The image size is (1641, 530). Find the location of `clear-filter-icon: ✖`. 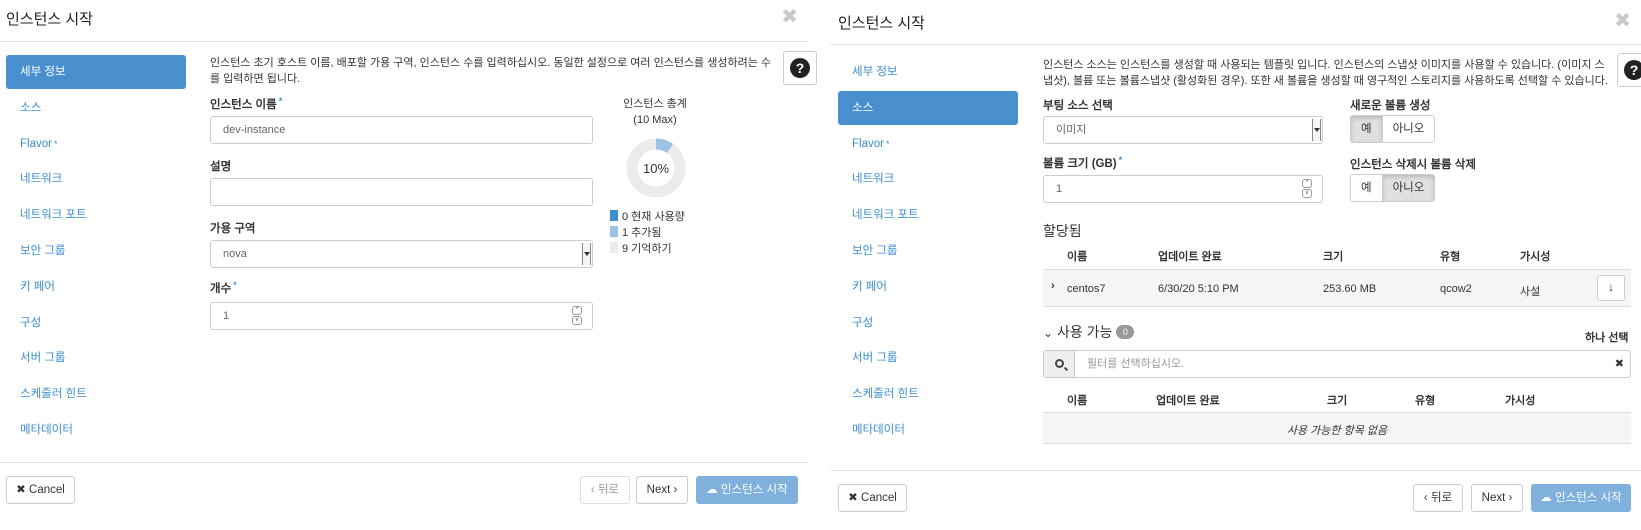

clear-filter-icon: ✖ is located at coordinates (1619, 364).